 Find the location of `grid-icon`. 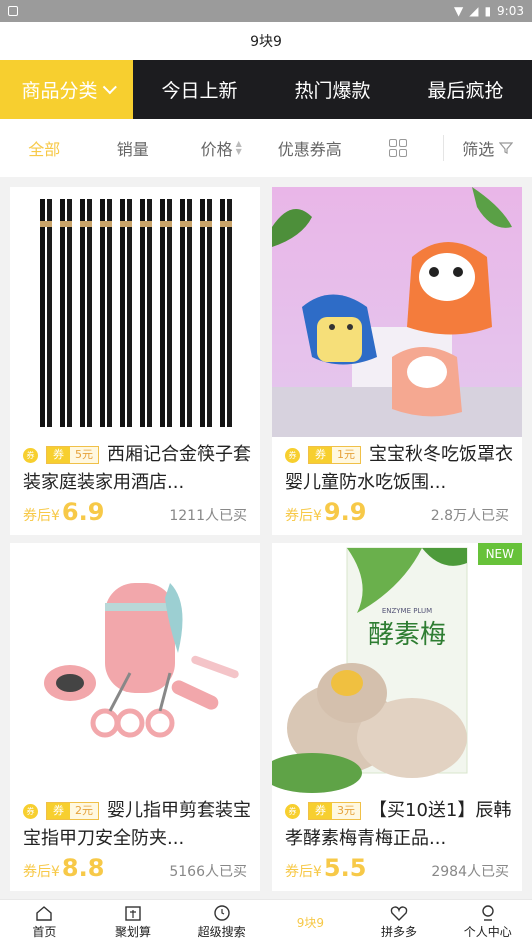

grid-icon is located at coordinates (398, 148).